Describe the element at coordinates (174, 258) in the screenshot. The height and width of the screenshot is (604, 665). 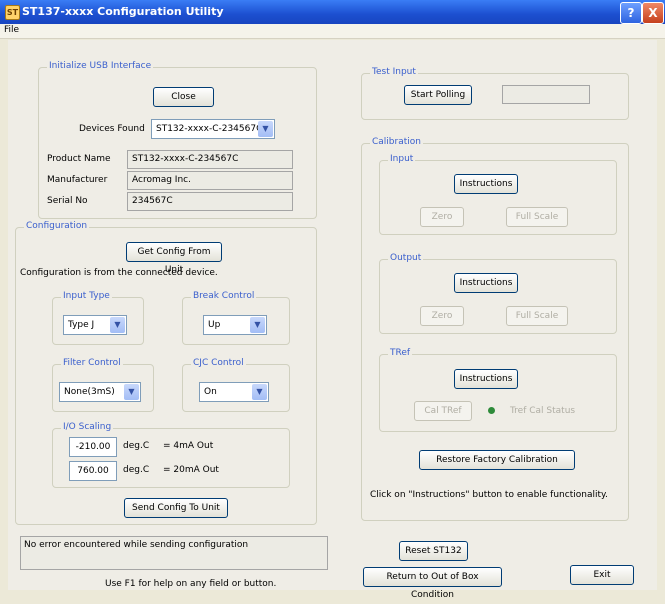
I see `get-config-button: Get Config From Unit` at that location.